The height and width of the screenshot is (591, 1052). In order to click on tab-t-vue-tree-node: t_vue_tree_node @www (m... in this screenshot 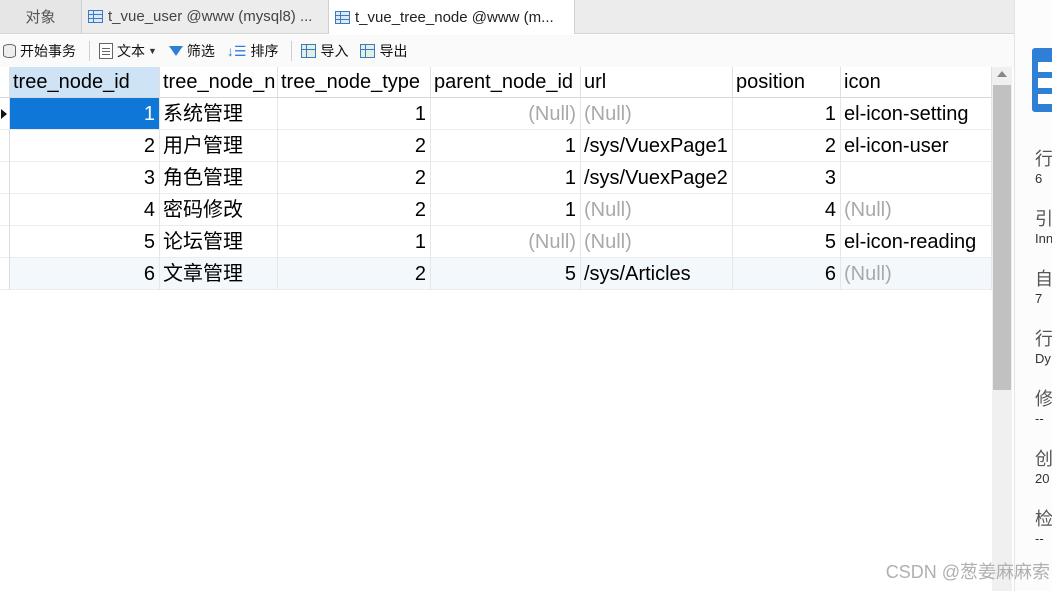, I will do `click(452, 17)`.